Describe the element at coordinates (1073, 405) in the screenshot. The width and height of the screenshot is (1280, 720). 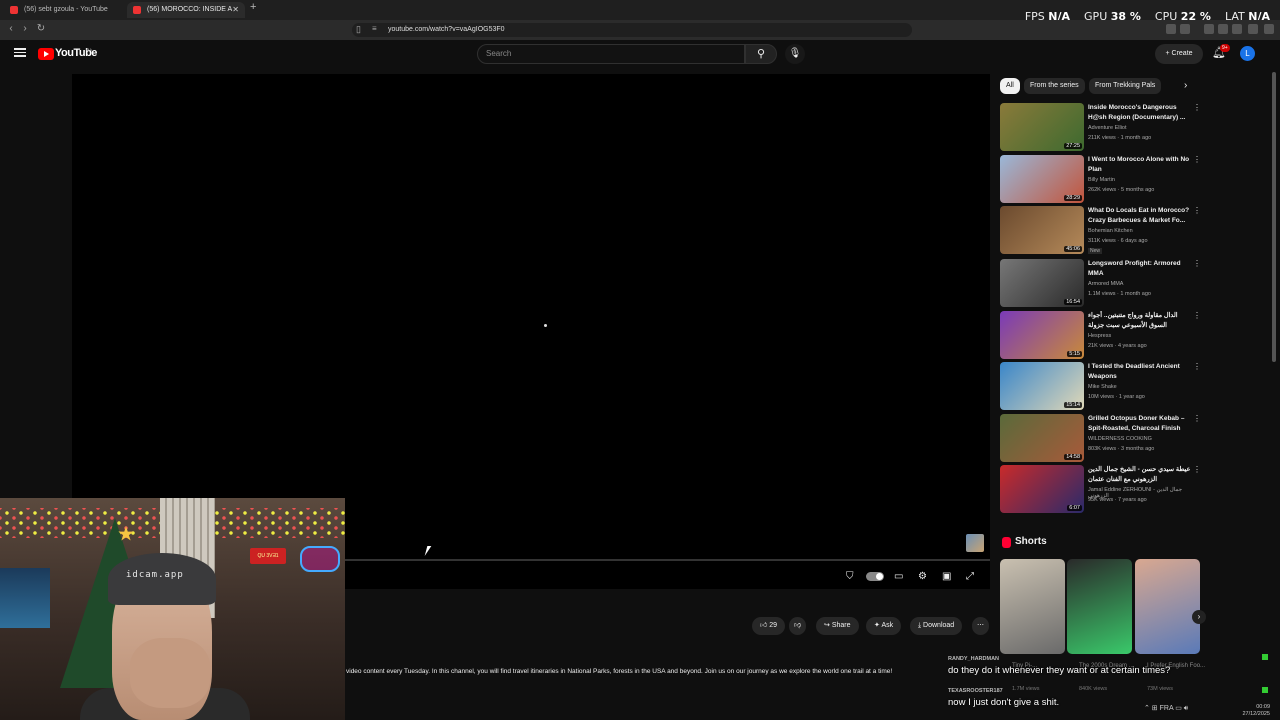
I see `duration-badge: 15:14` at that location.